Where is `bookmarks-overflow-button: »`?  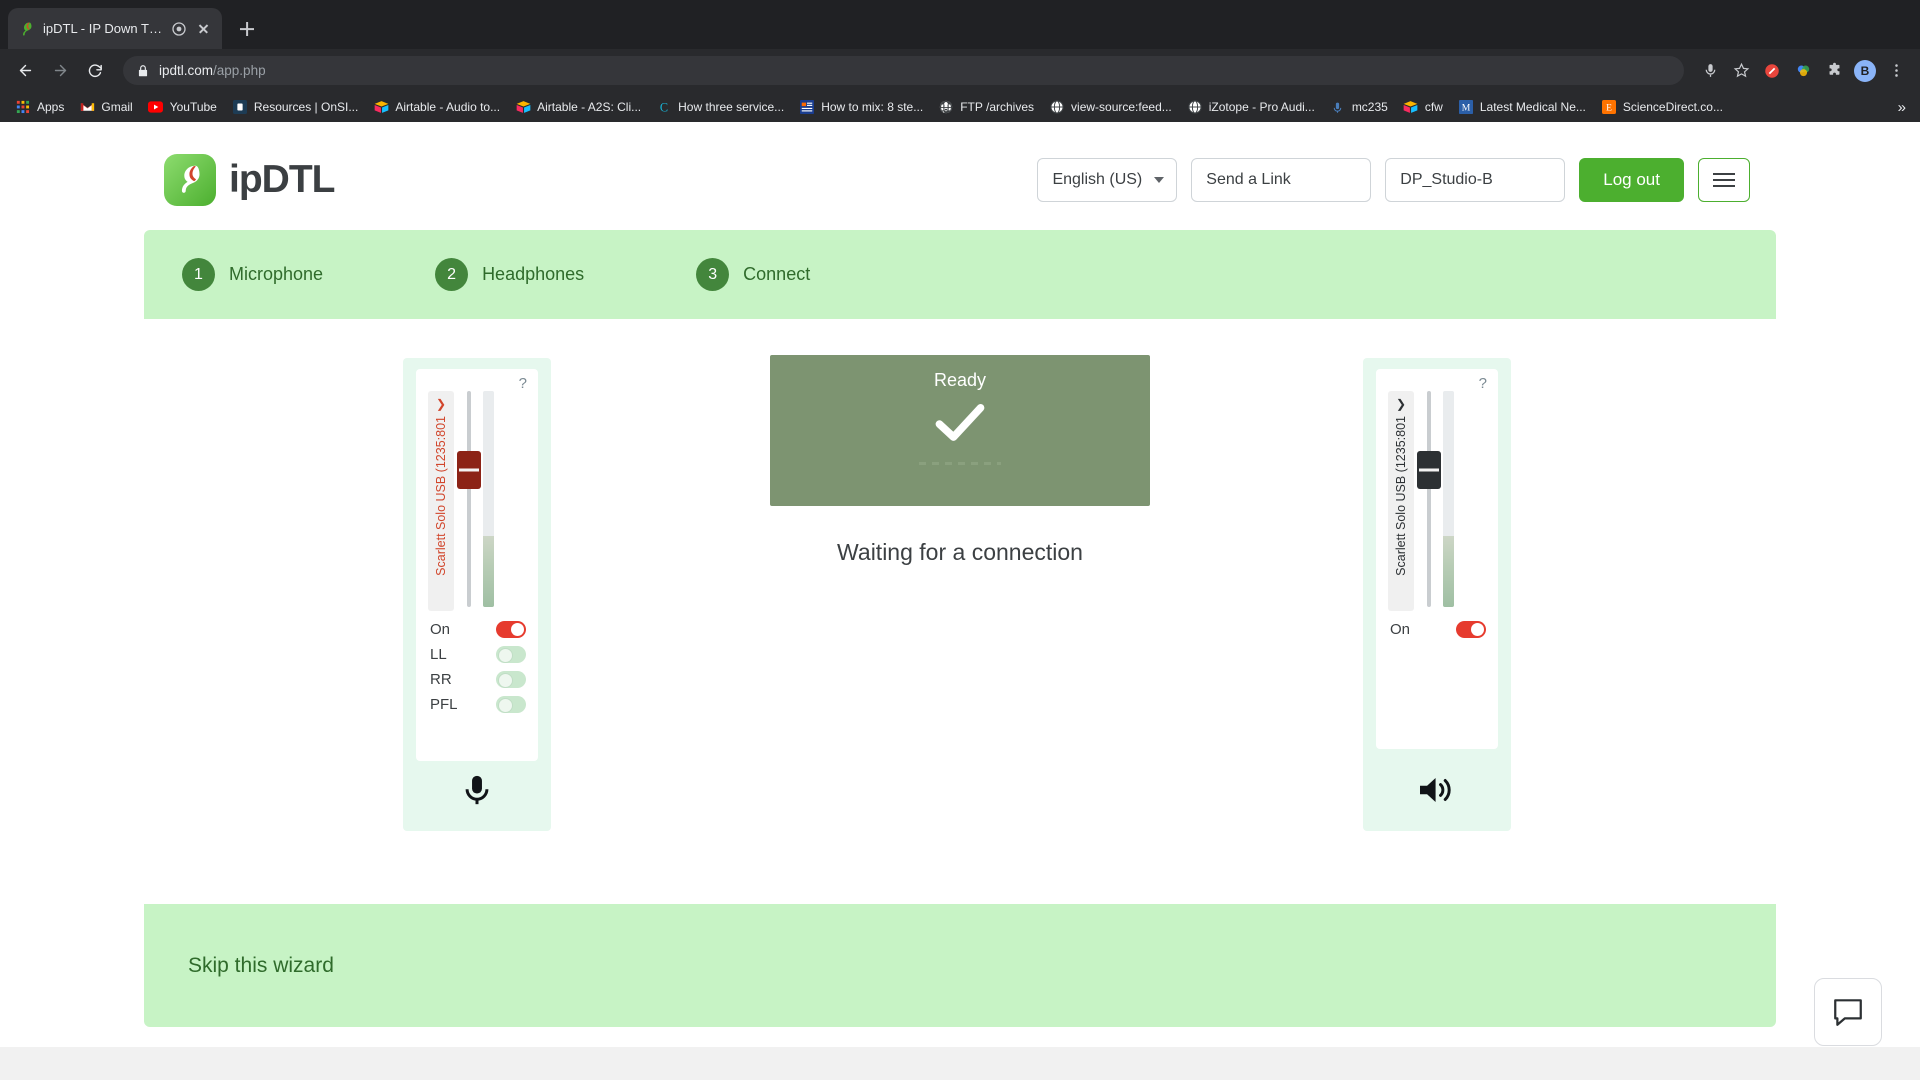
bookmarks-overflow-button: » is located at coordinates (1902, 107).